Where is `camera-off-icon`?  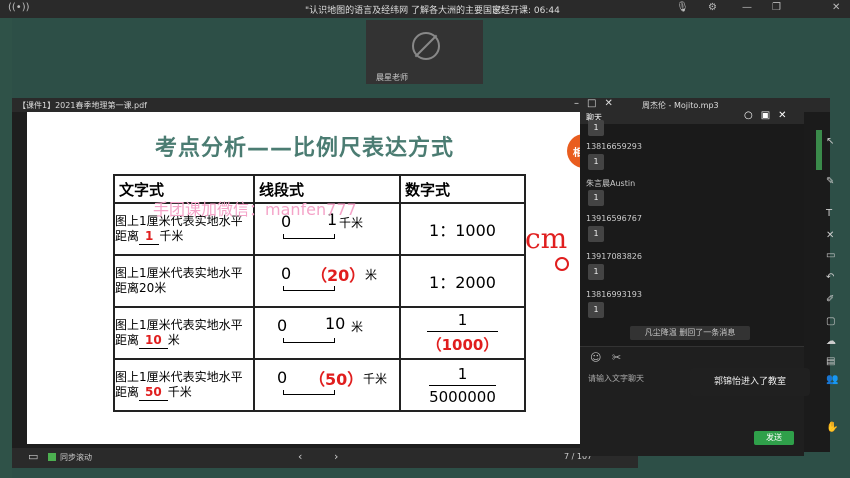
camera-off-icon is located at coordinates (426, 46).